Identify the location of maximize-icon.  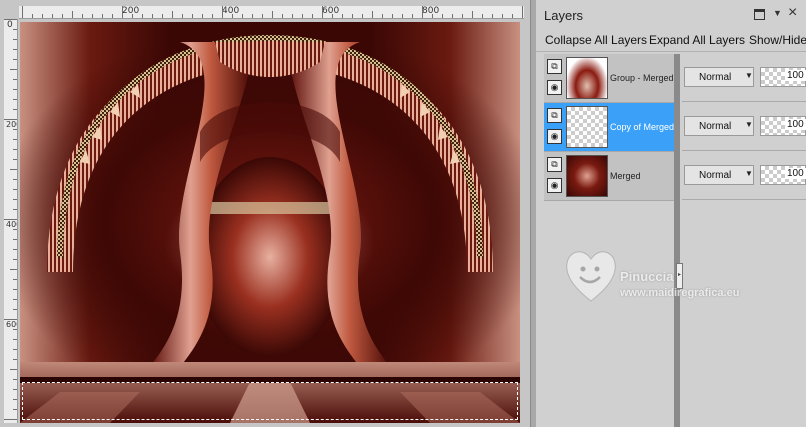
(759, 14).